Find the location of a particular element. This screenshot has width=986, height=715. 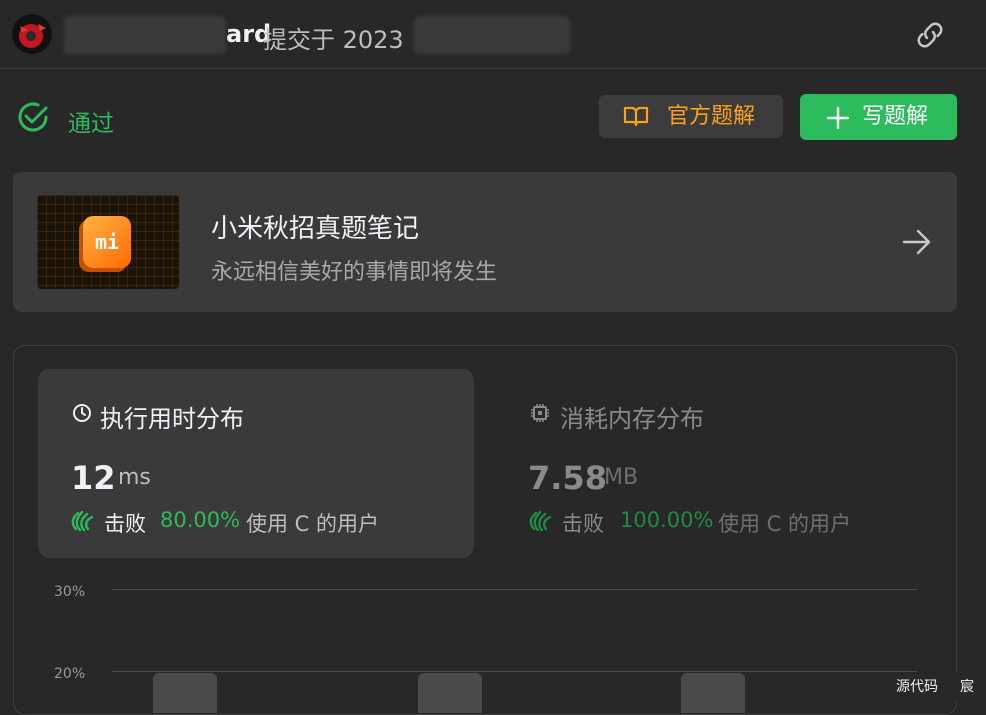

promo-title: 小米秋招真题笔记 is located at coordinates (315, 229).